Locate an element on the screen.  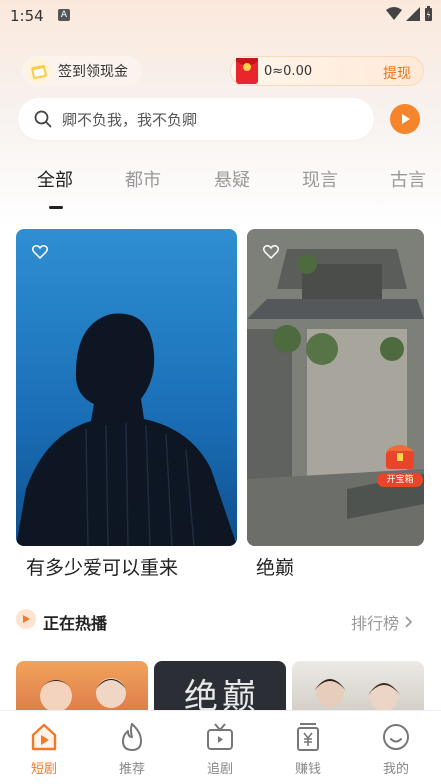
active-tab-indicator is located at coordinates (56, 207).